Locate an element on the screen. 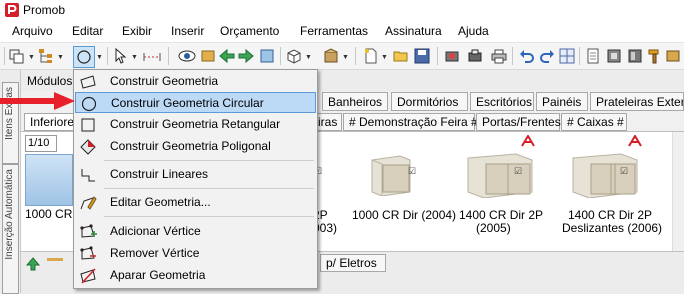  tab-escritorios: Escritórios is located at coordinates (502, 101).